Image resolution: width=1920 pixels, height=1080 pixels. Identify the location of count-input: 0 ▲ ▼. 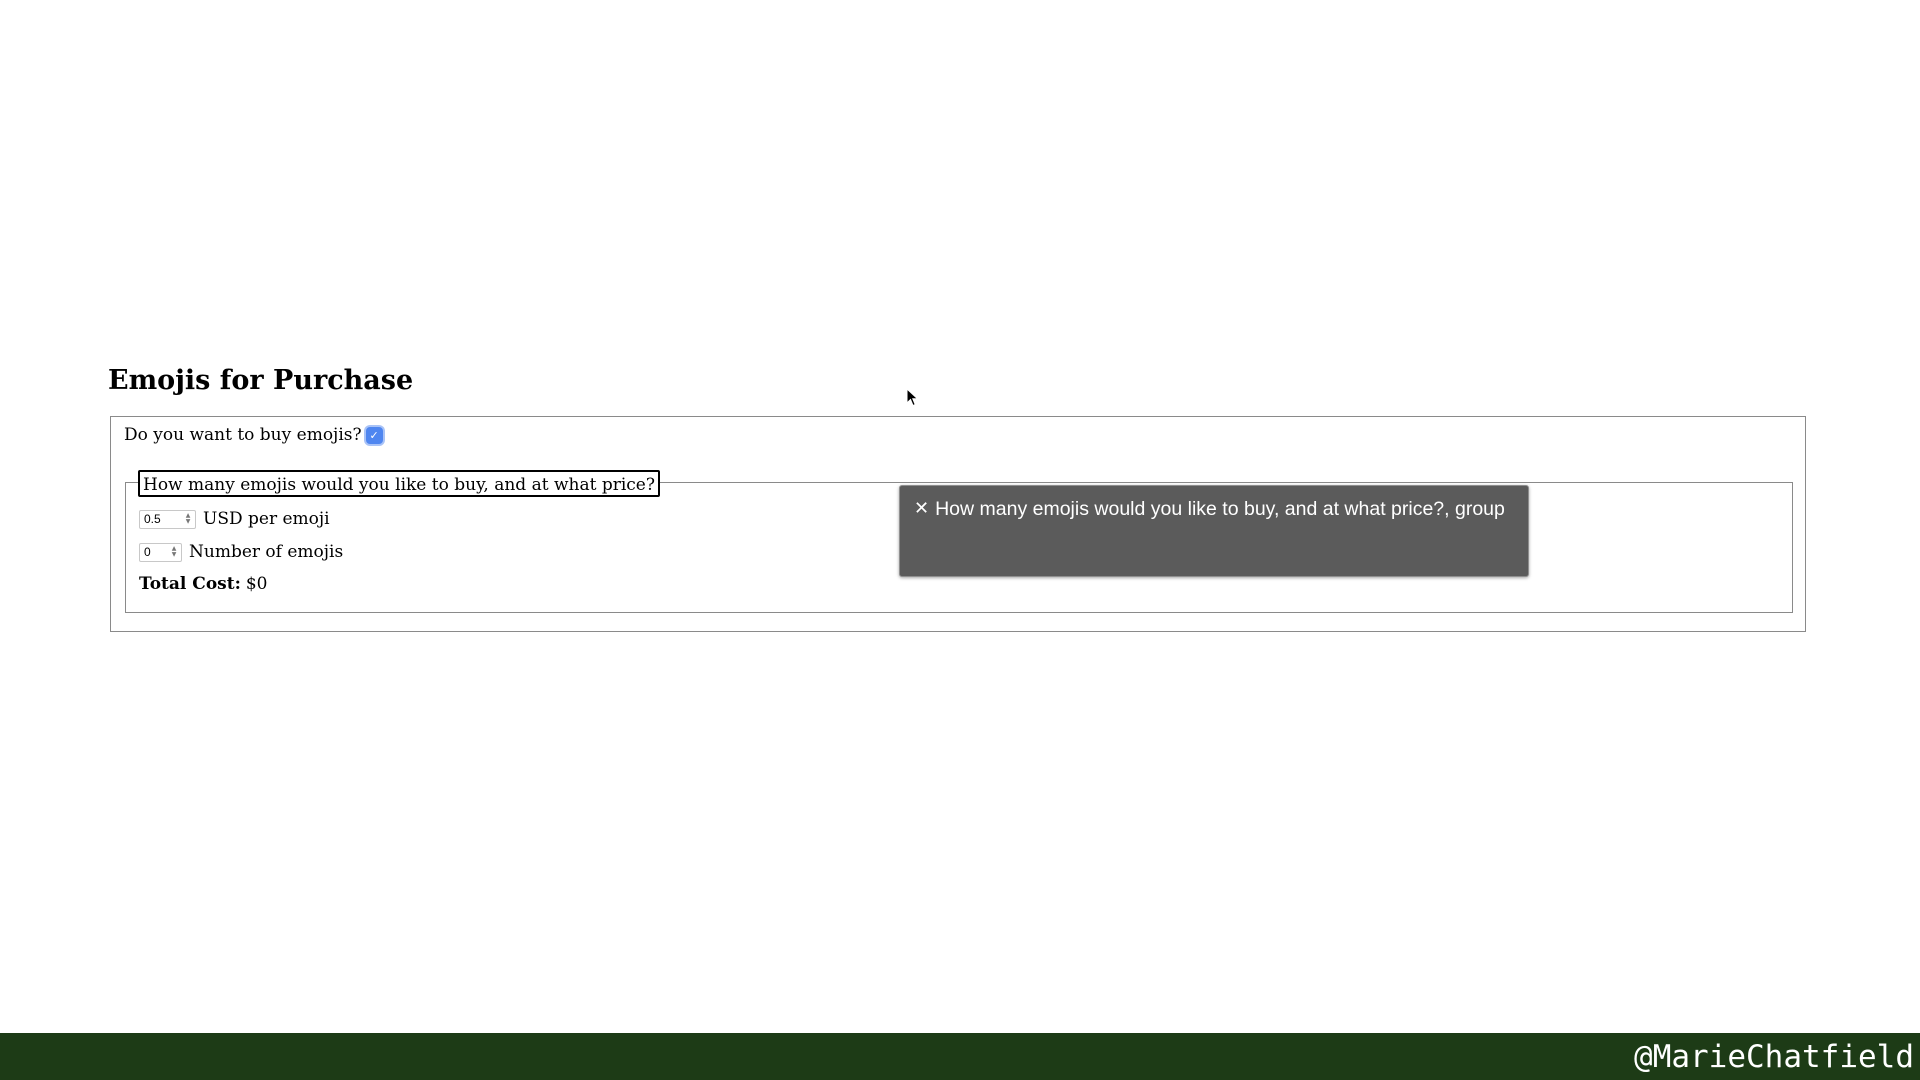
(160, 552).